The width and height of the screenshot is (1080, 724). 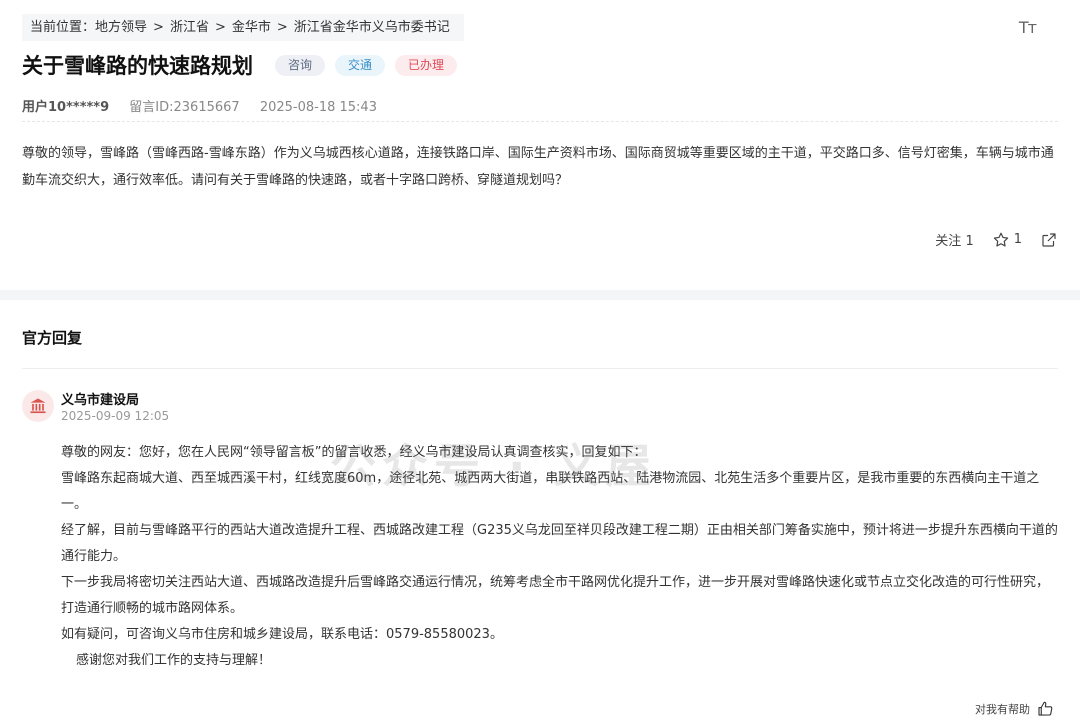 I want to click on category-tag: 咨询, so click(x=300, y=65).